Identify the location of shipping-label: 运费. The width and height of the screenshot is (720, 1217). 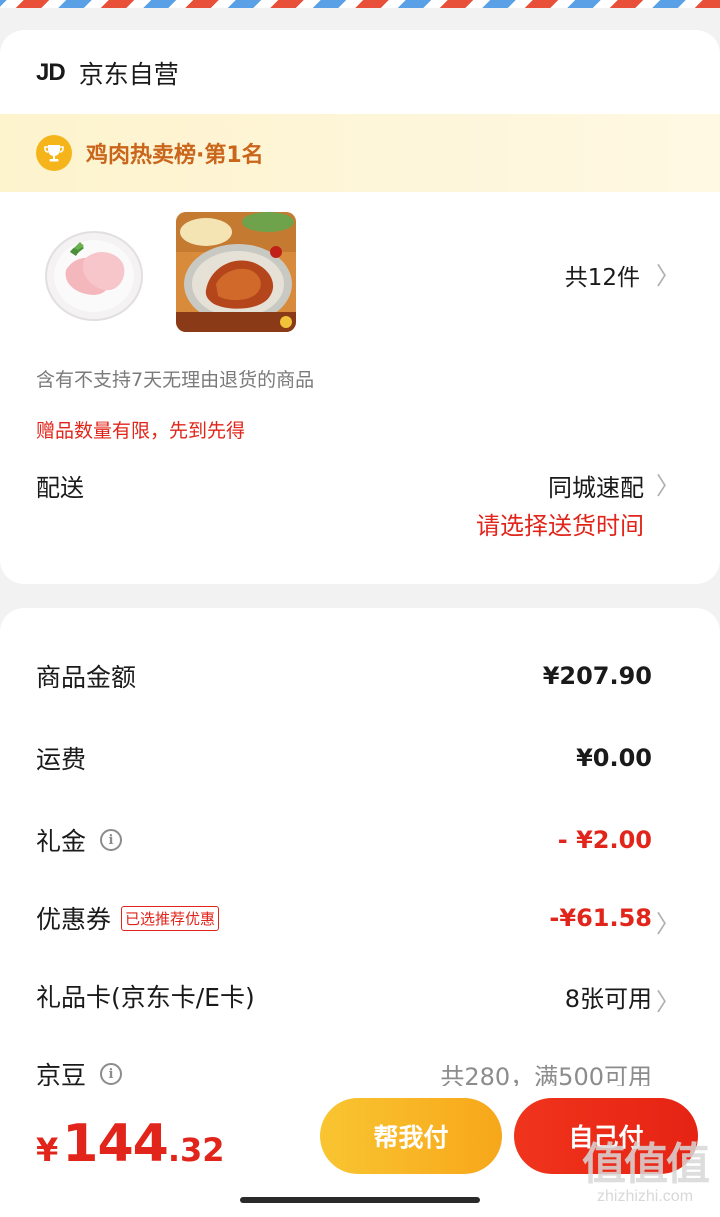
(61, 759).